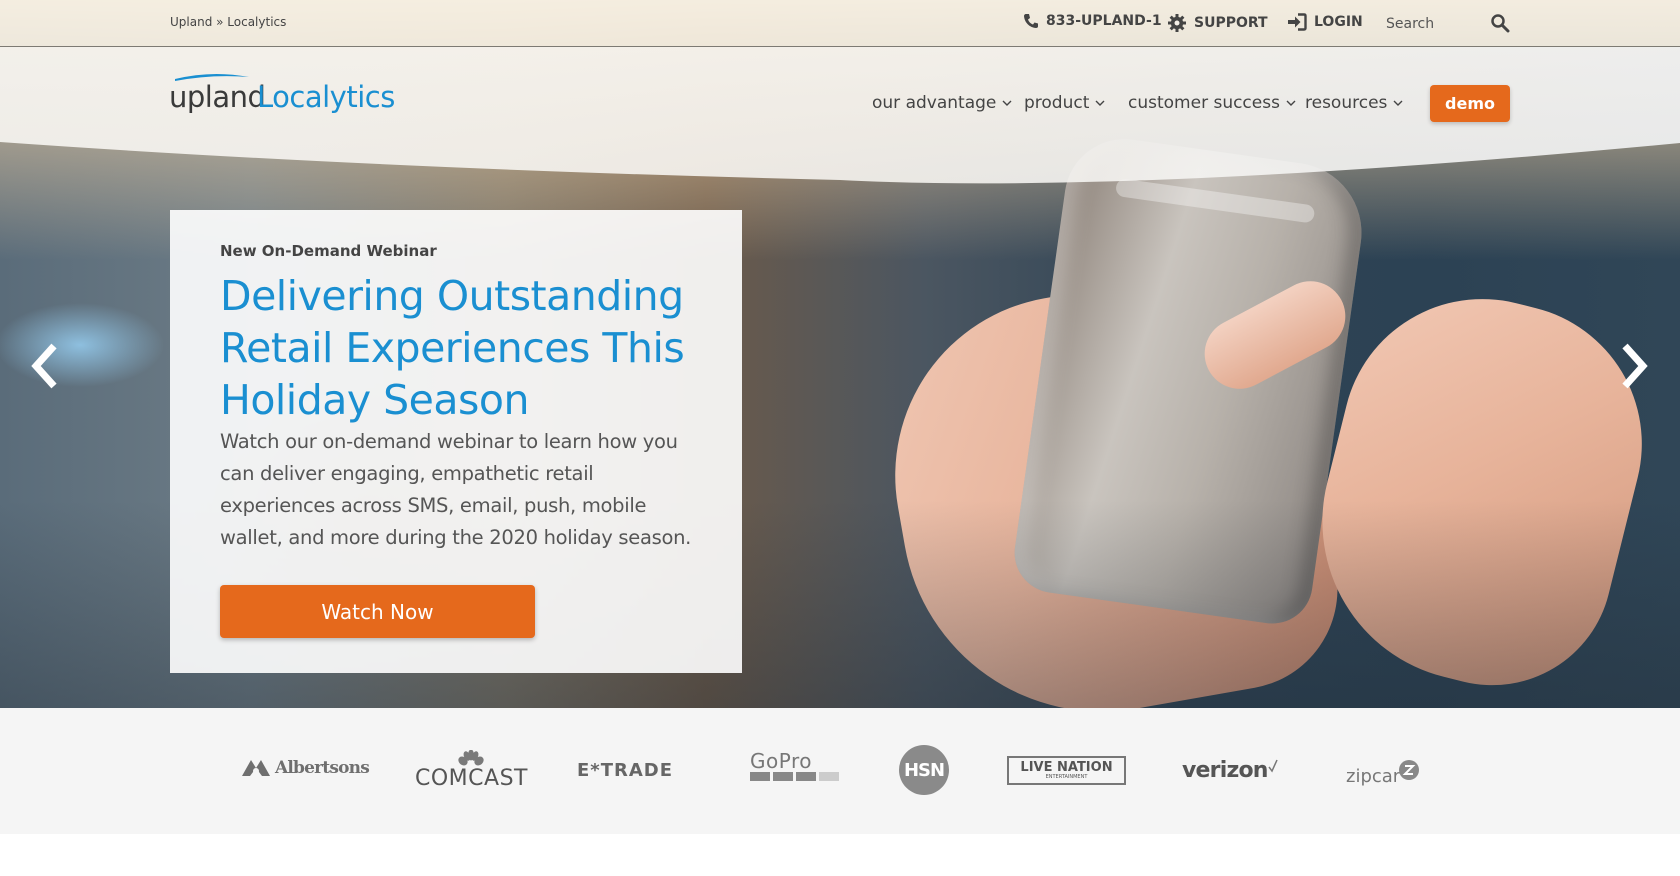 This screenshot has height=876, width=1680. I want to click on phone-icon, so click(1031, 21).